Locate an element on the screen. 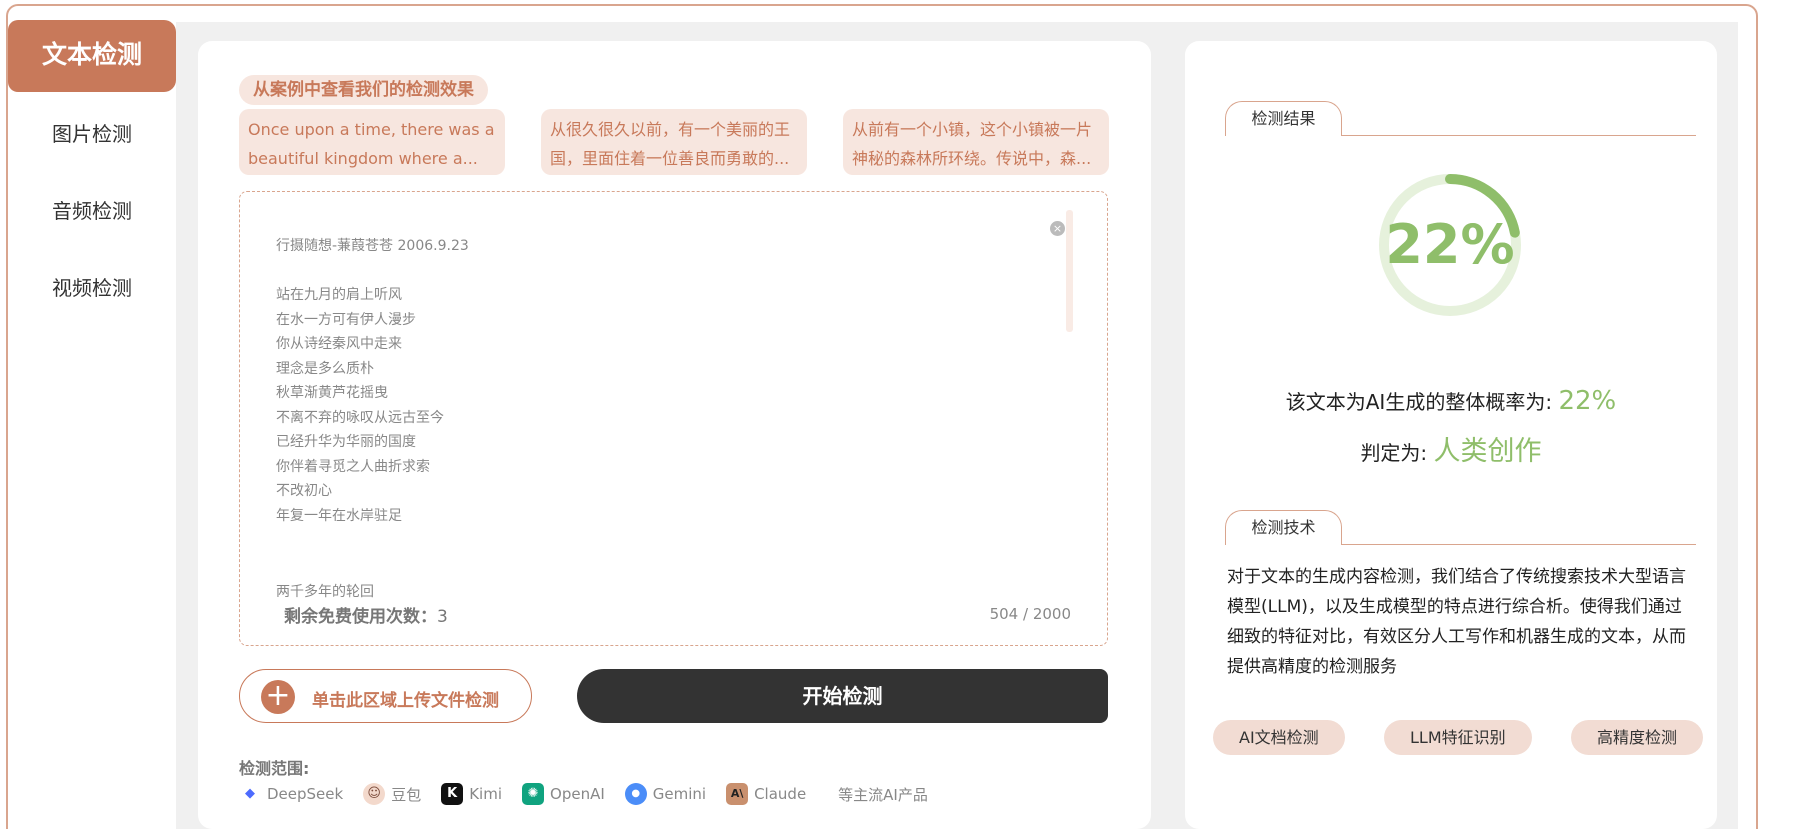 This screenshot has width=1795, height=829. probability-ring: 22% is located at coordinates (1450, 245).